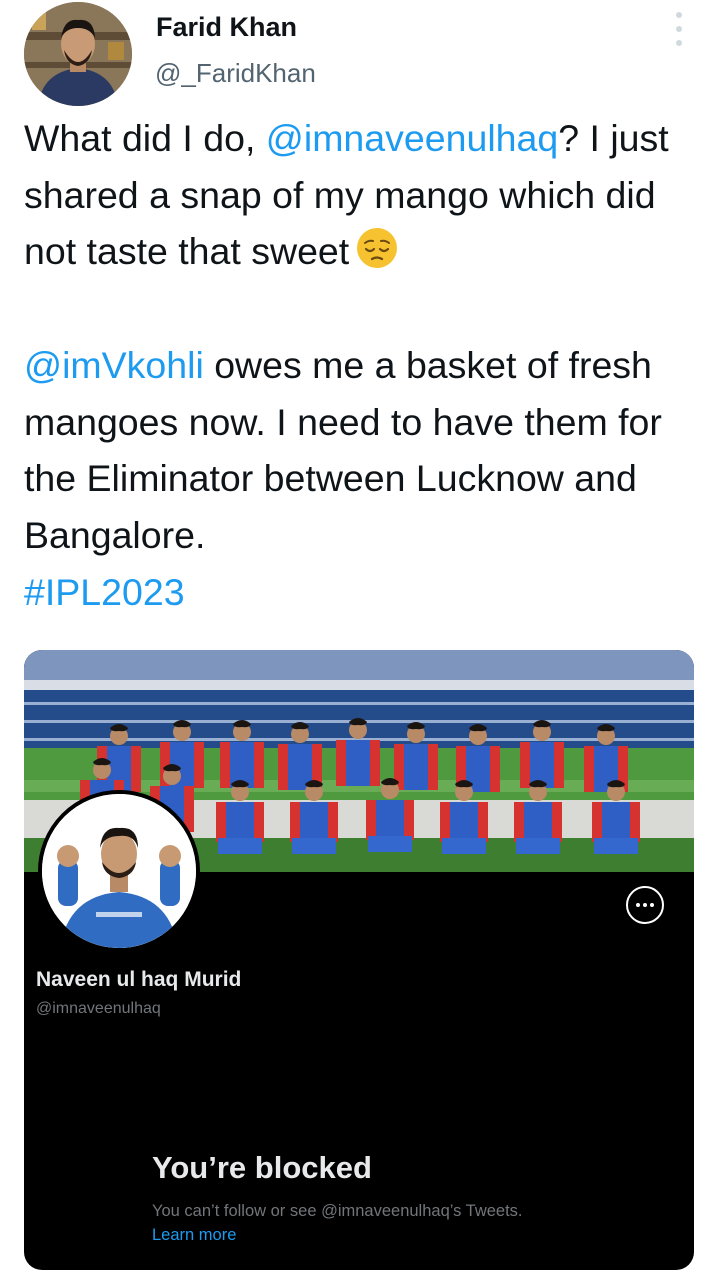 Image resolution: width=718 pixels, height=1280 pixels. Describe the element at coordinates (679, 29) in the screenshot. I see `more-vertical-icon` at that location.